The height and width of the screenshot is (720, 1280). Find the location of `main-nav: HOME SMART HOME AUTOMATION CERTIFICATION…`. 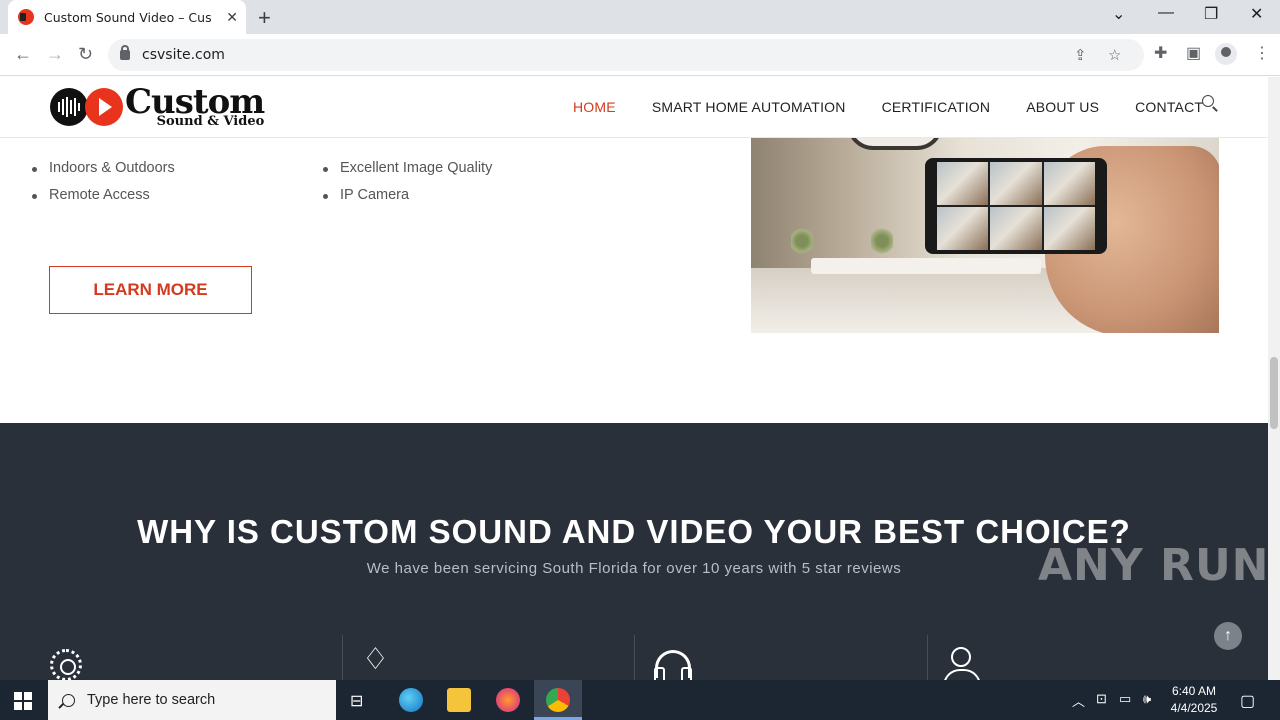

main-nav: HOME SMART HOME AUTOMATION CERTIFICATION… is located at coordinates (906, 107).